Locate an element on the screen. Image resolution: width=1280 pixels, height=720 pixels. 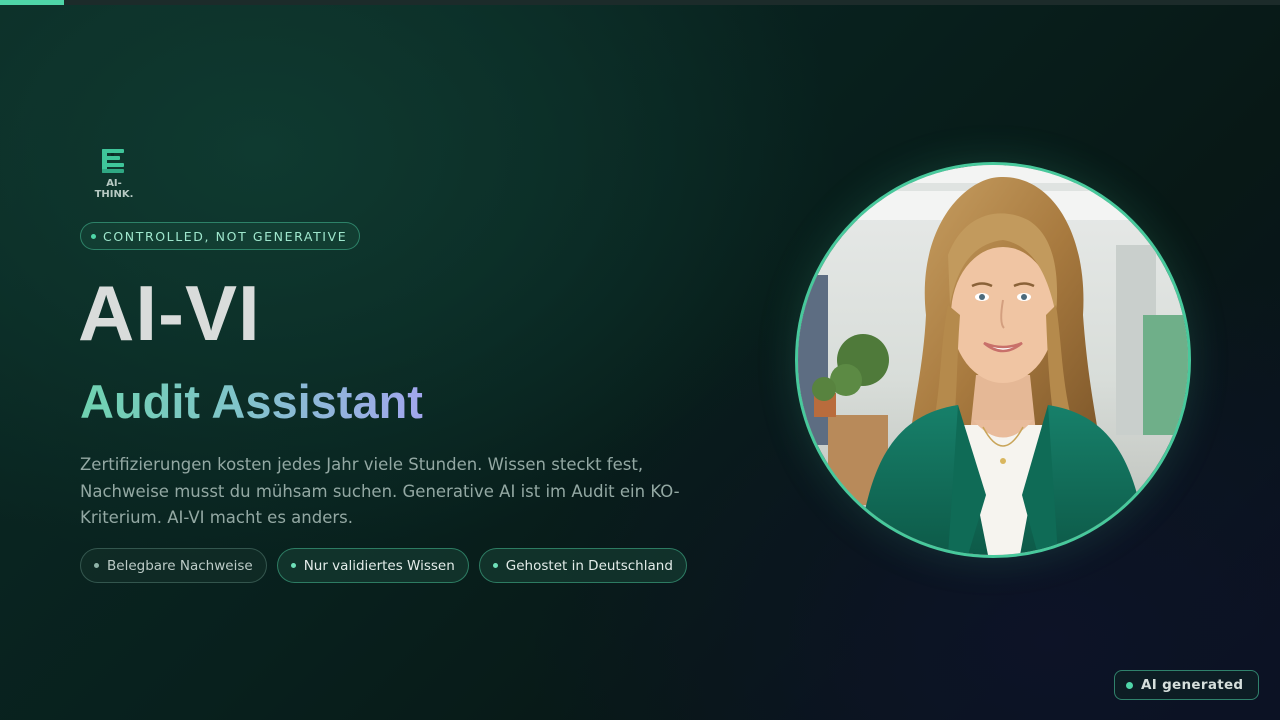
hero-tag-label: CONTROLLED, NOT GENERATIVE is located at coordinates (225, 236).